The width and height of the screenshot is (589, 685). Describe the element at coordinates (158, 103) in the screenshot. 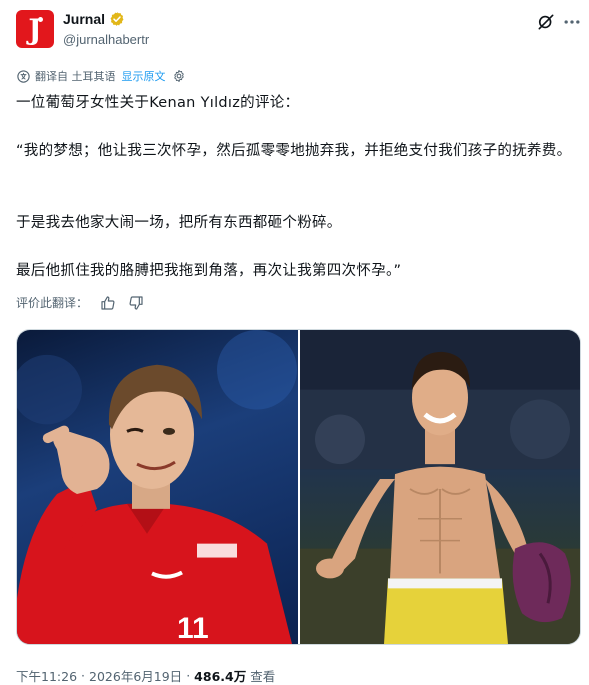

I see `tweet-text-line-1: 一位葡萄牙女性关于Kenan Yıldız的评论：` at that location.